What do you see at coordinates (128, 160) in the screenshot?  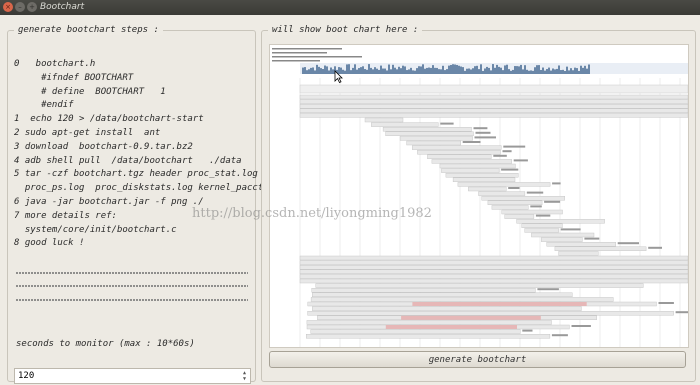 I see `step-line: 4 adb shell pull /data/bootchart ./data` at bounding box center [128, 160].